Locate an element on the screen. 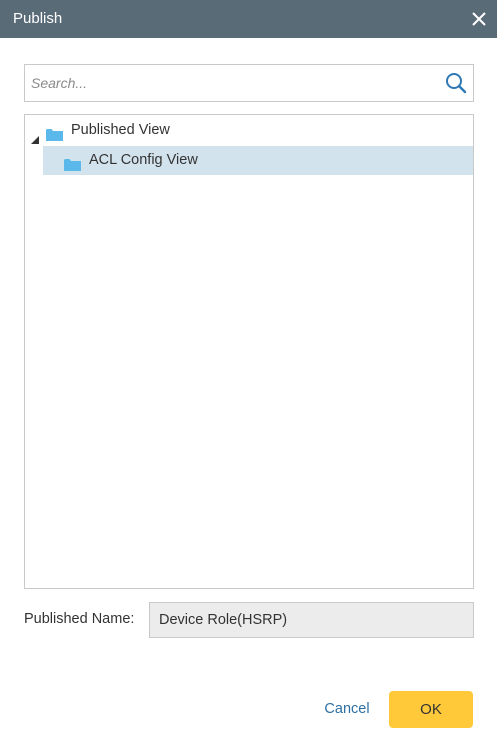  tree-node-label: Published View is located at coordinates (120, 130).